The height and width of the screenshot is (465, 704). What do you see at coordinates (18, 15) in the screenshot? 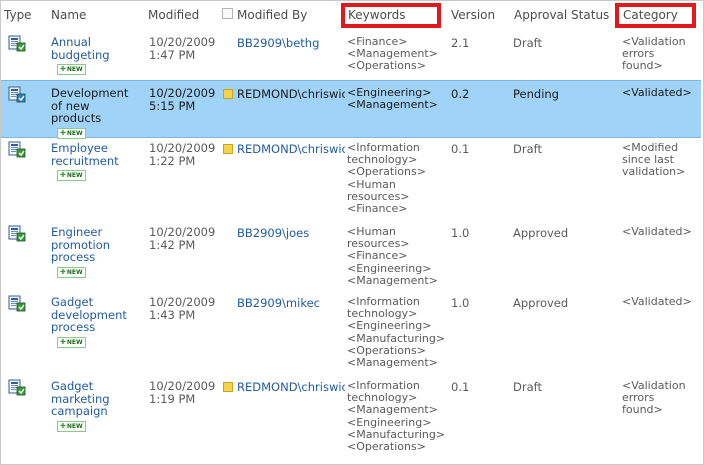
I see `column-header-type: Type` at bounding box center [18, 15].